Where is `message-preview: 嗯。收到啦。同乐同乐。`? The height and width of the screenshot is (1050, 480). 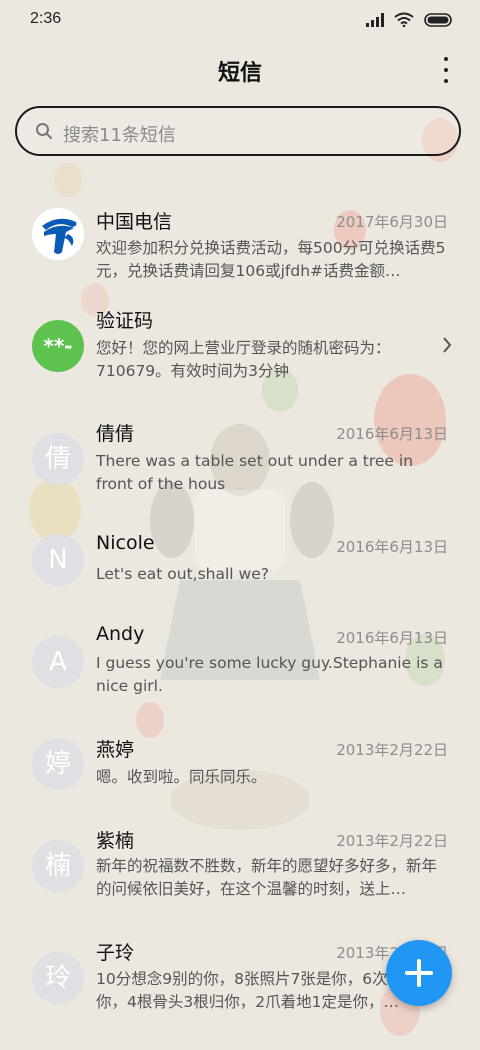
message-preview: 嗯。收到啦。同乐同乐。 is located at coordinates (181, 777).